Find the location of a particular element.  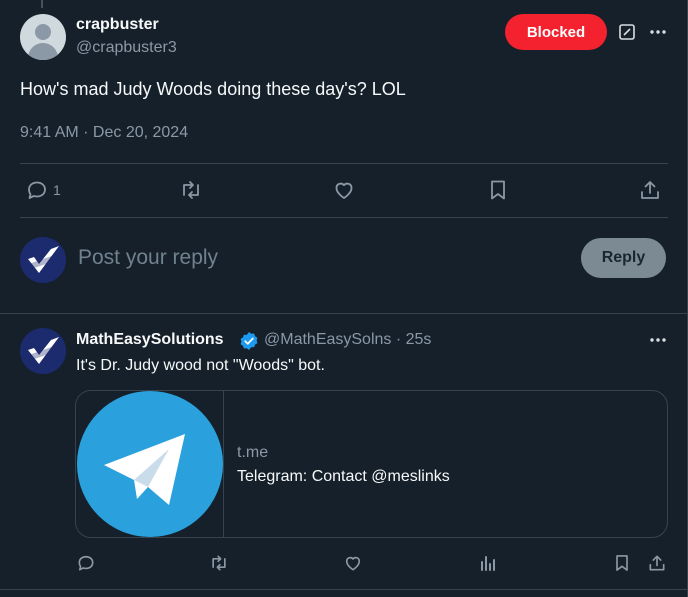

author-handle-time: @MathEasySolns · 25s is located at coordinates (347, 340).